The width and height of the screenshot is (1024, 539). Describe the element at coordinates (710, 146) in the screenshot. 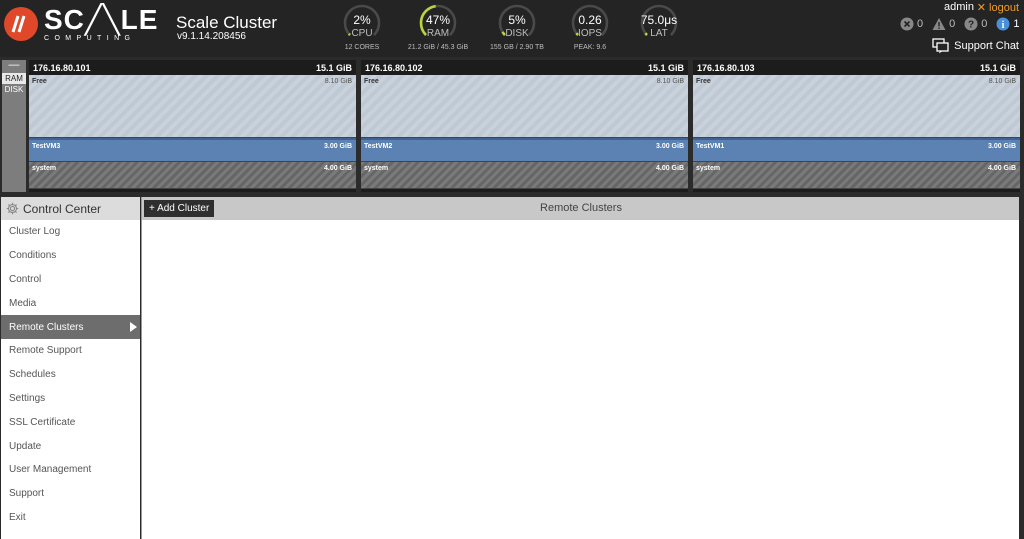

I see `vm-name: TestVM1` at that location.